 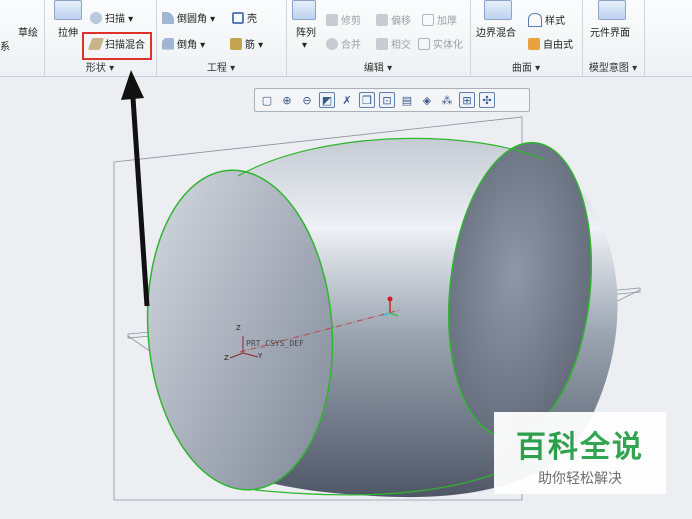 I want to click on spin-center-display-icon: ✣, so click(x=487, y=100).